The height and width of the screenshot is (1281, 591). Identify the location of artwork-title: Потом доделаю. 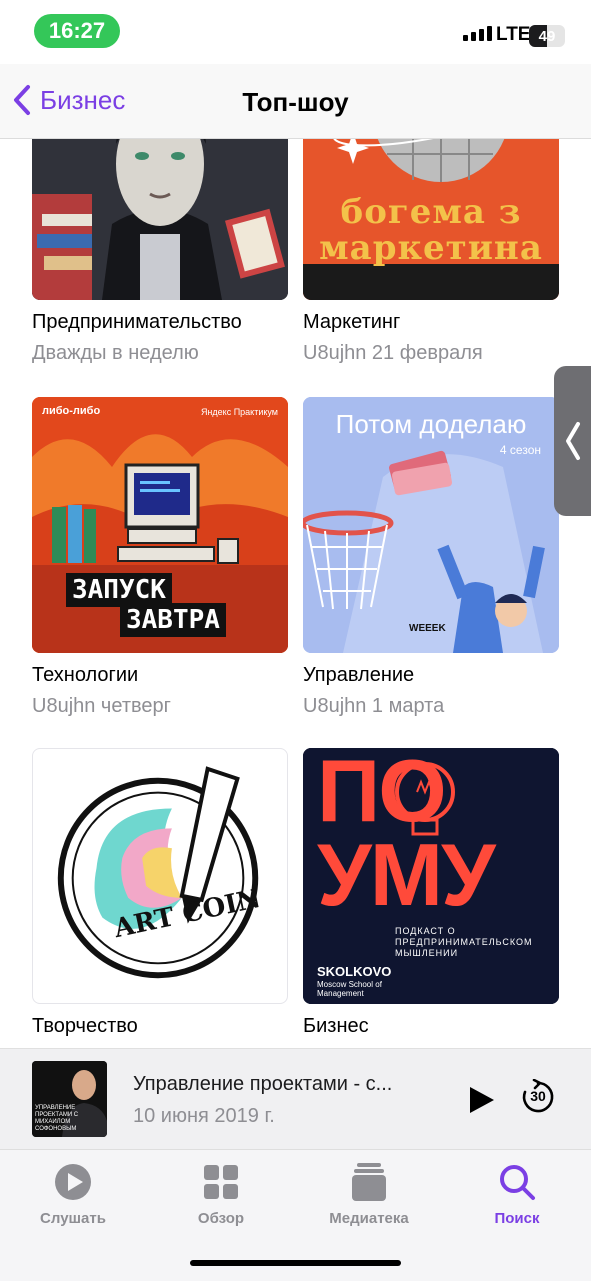
(431, 424).